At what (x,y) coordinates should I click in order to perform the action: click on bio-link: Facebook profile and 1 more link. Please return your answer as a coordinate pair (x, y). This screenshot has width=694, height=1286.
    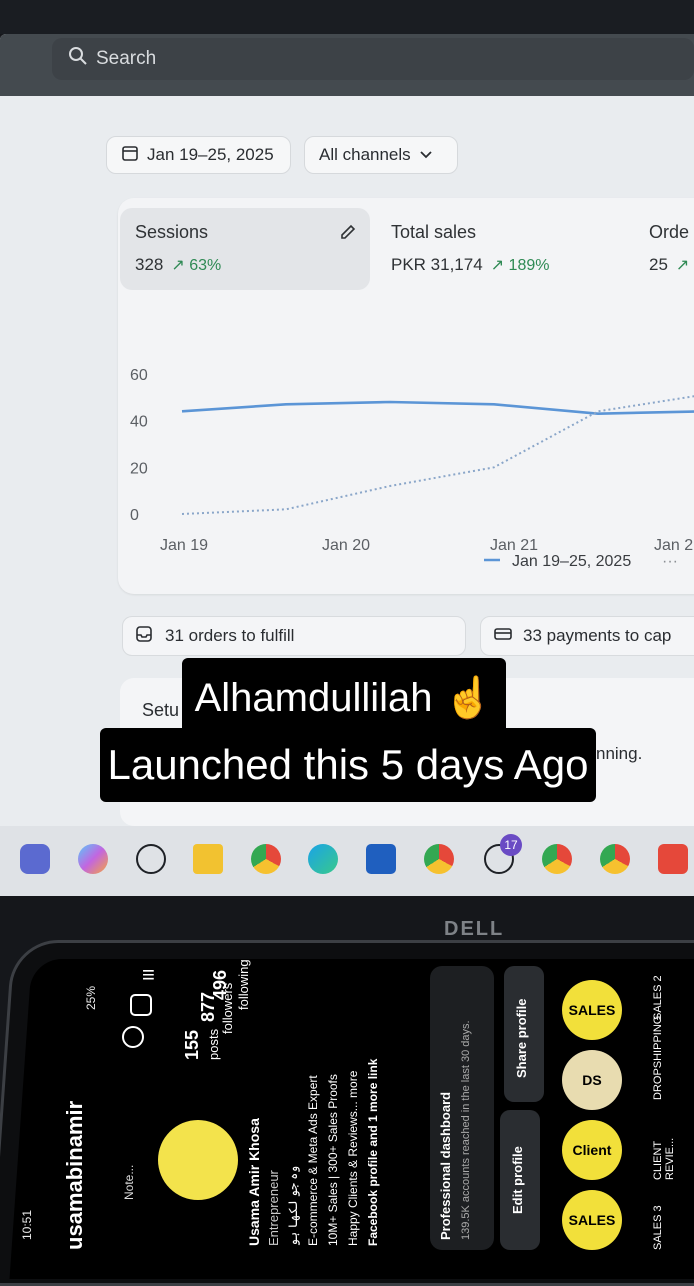
    Looking at the image, I should click on (373, 1152).